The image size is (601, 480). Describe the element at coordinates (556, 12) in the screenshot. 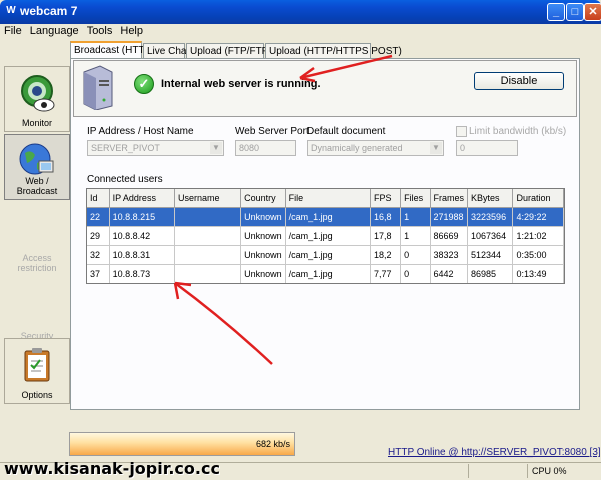

I see `minimize-button: _` at that location.